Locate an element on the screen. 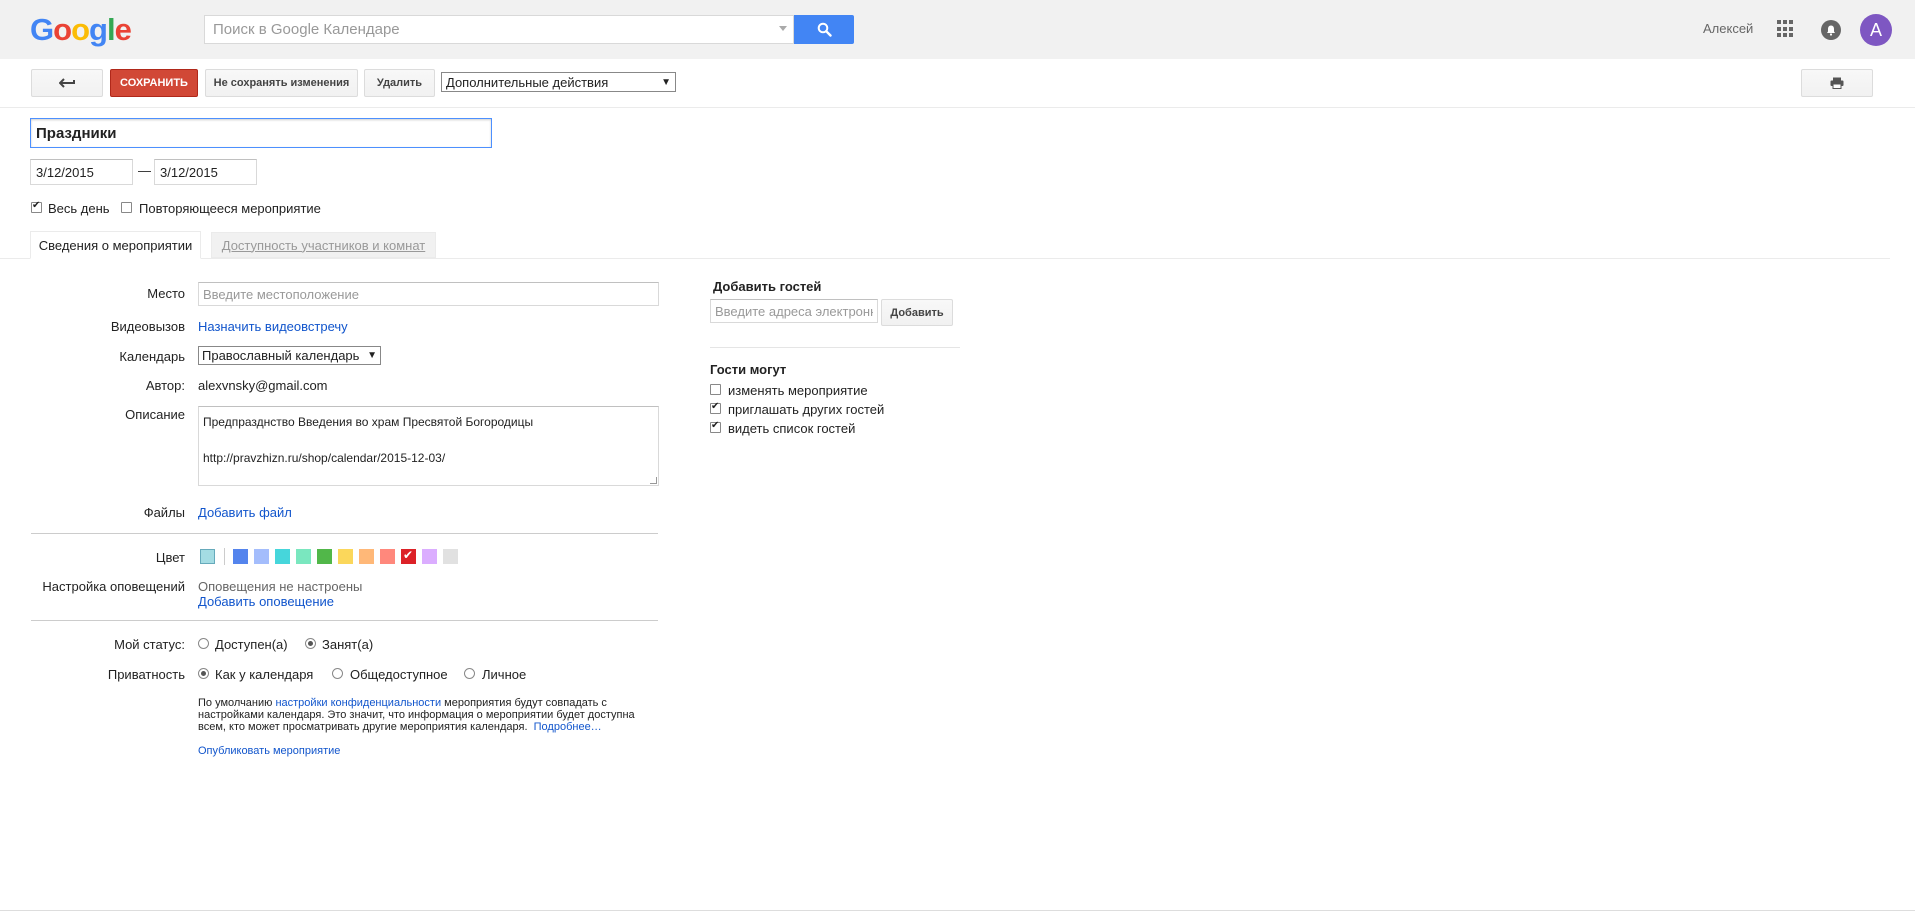 The width and height of the screenshot is (1915, 913). guests-invite-checkbox is located at coordinates (715, 407).